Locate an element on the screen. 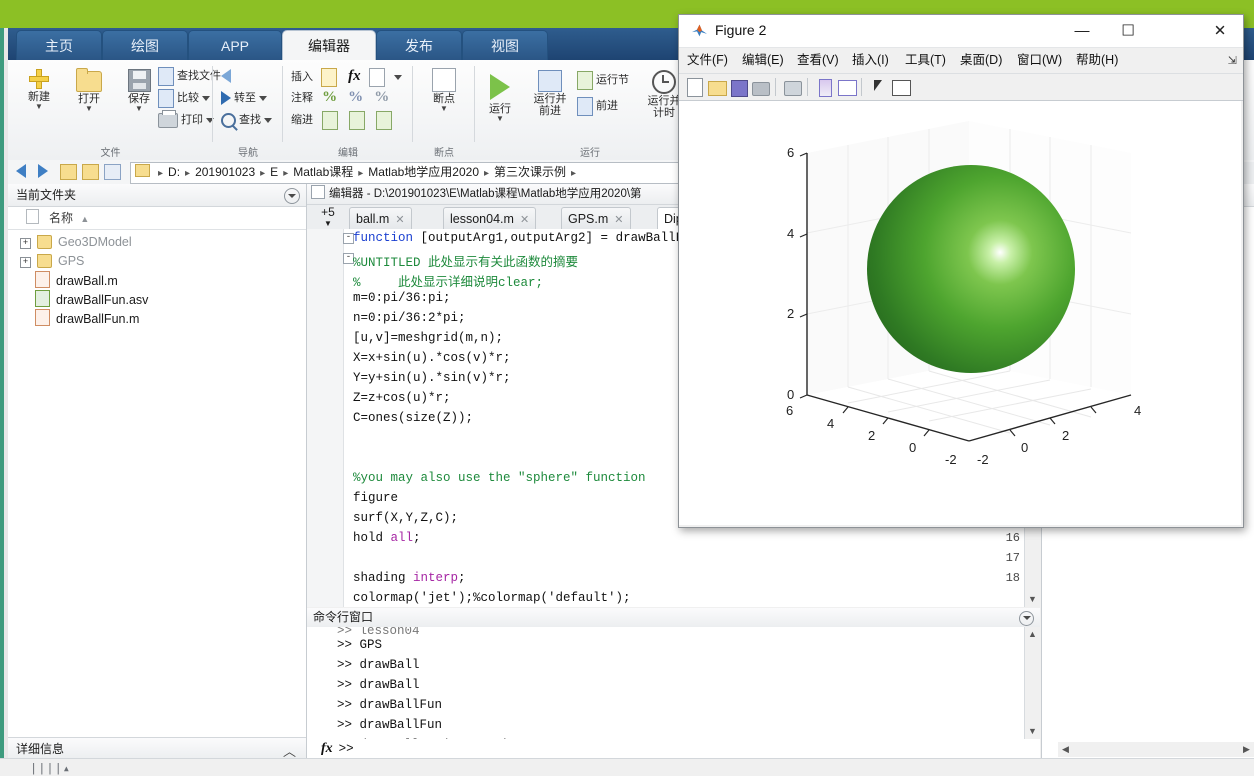  code-line: figure is located at coordinates (375, 498).